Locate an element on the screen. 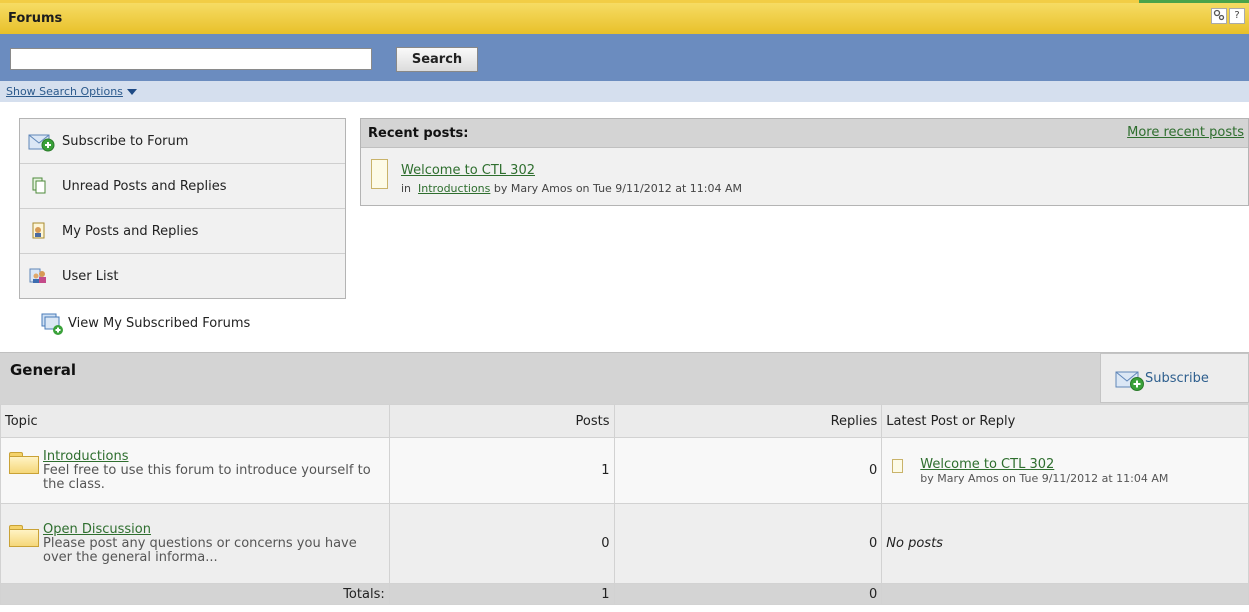 This screenshot has width=1249, height=612. subscribe-button: Subscribe is located at coordinates (1174, 378).